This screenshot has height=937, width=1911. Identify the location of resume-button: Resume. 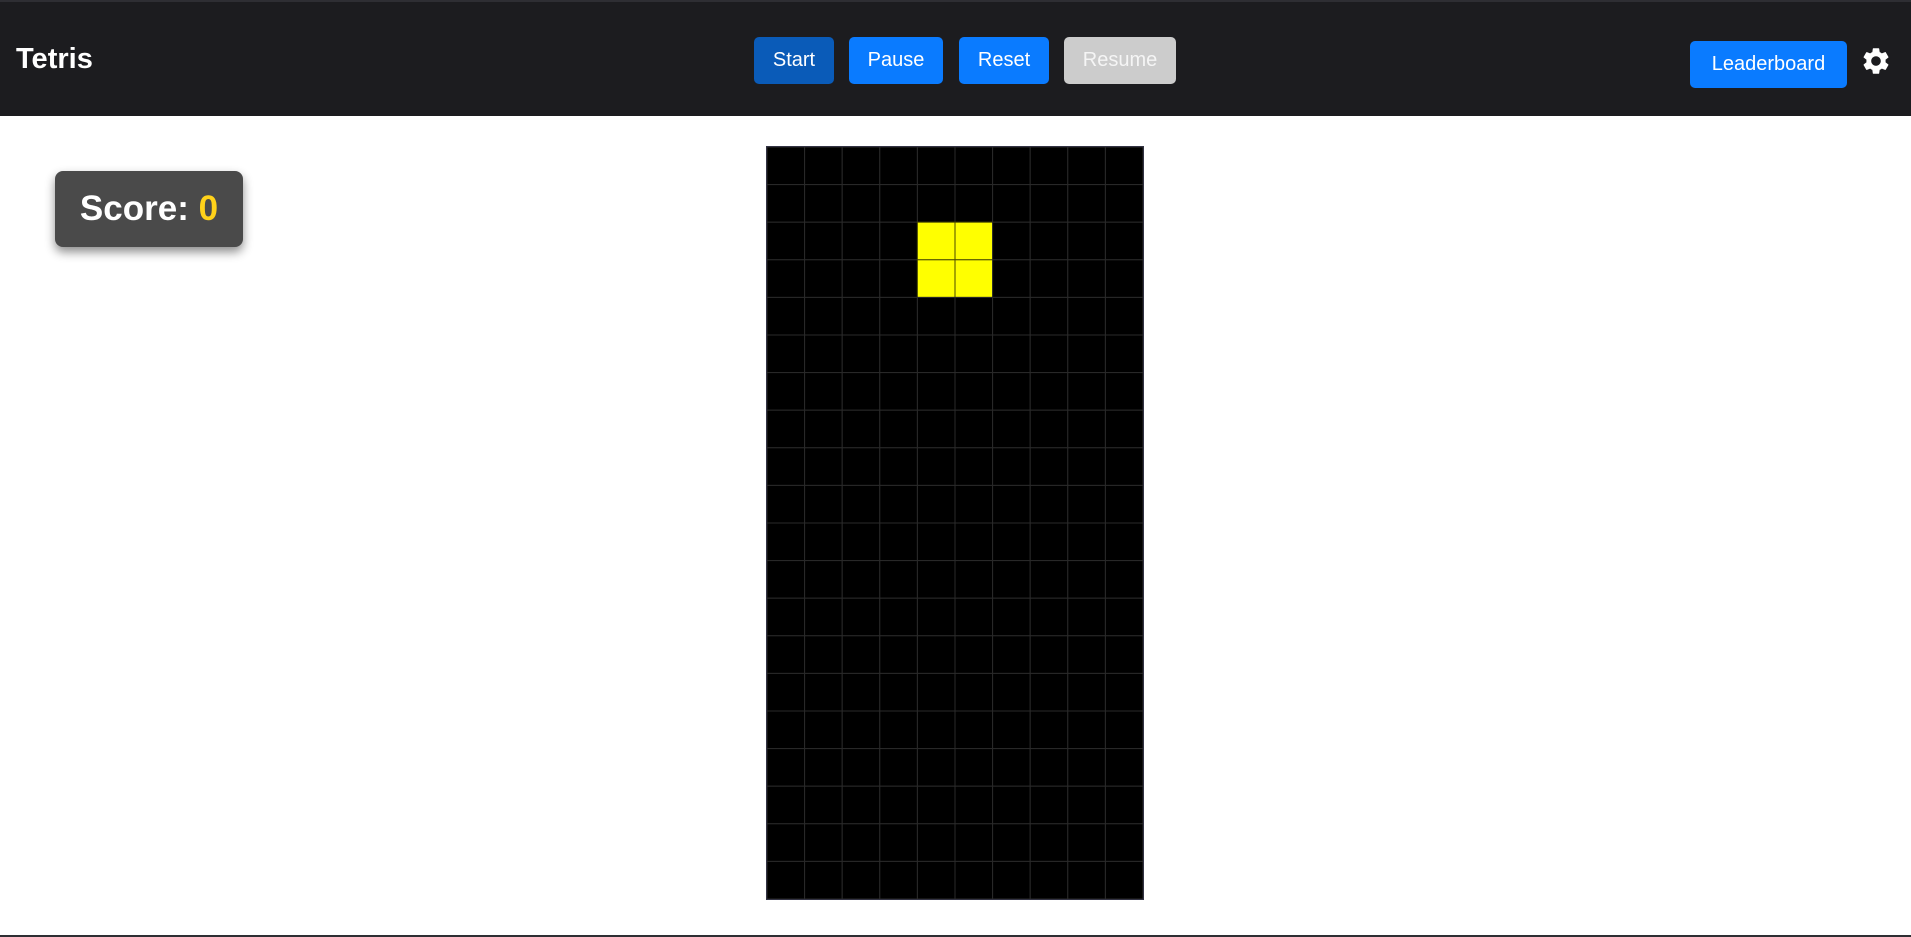
(1120, 60).